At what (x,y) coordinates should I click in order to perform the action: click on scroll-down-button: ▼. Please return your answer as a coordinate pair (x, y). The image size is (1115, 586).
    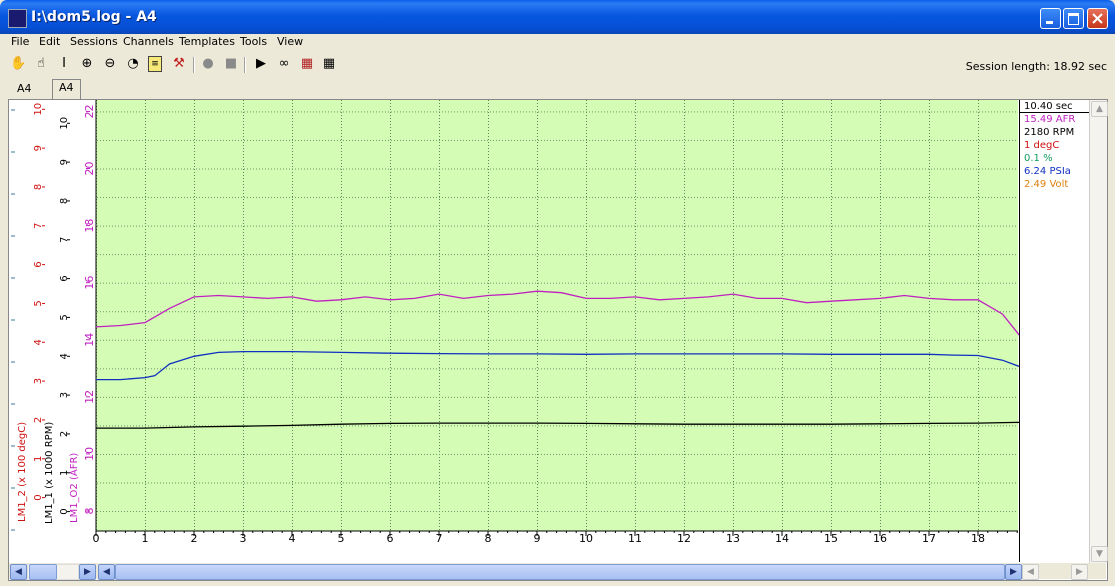
    Looking at the image, I should click on (1099, 554).